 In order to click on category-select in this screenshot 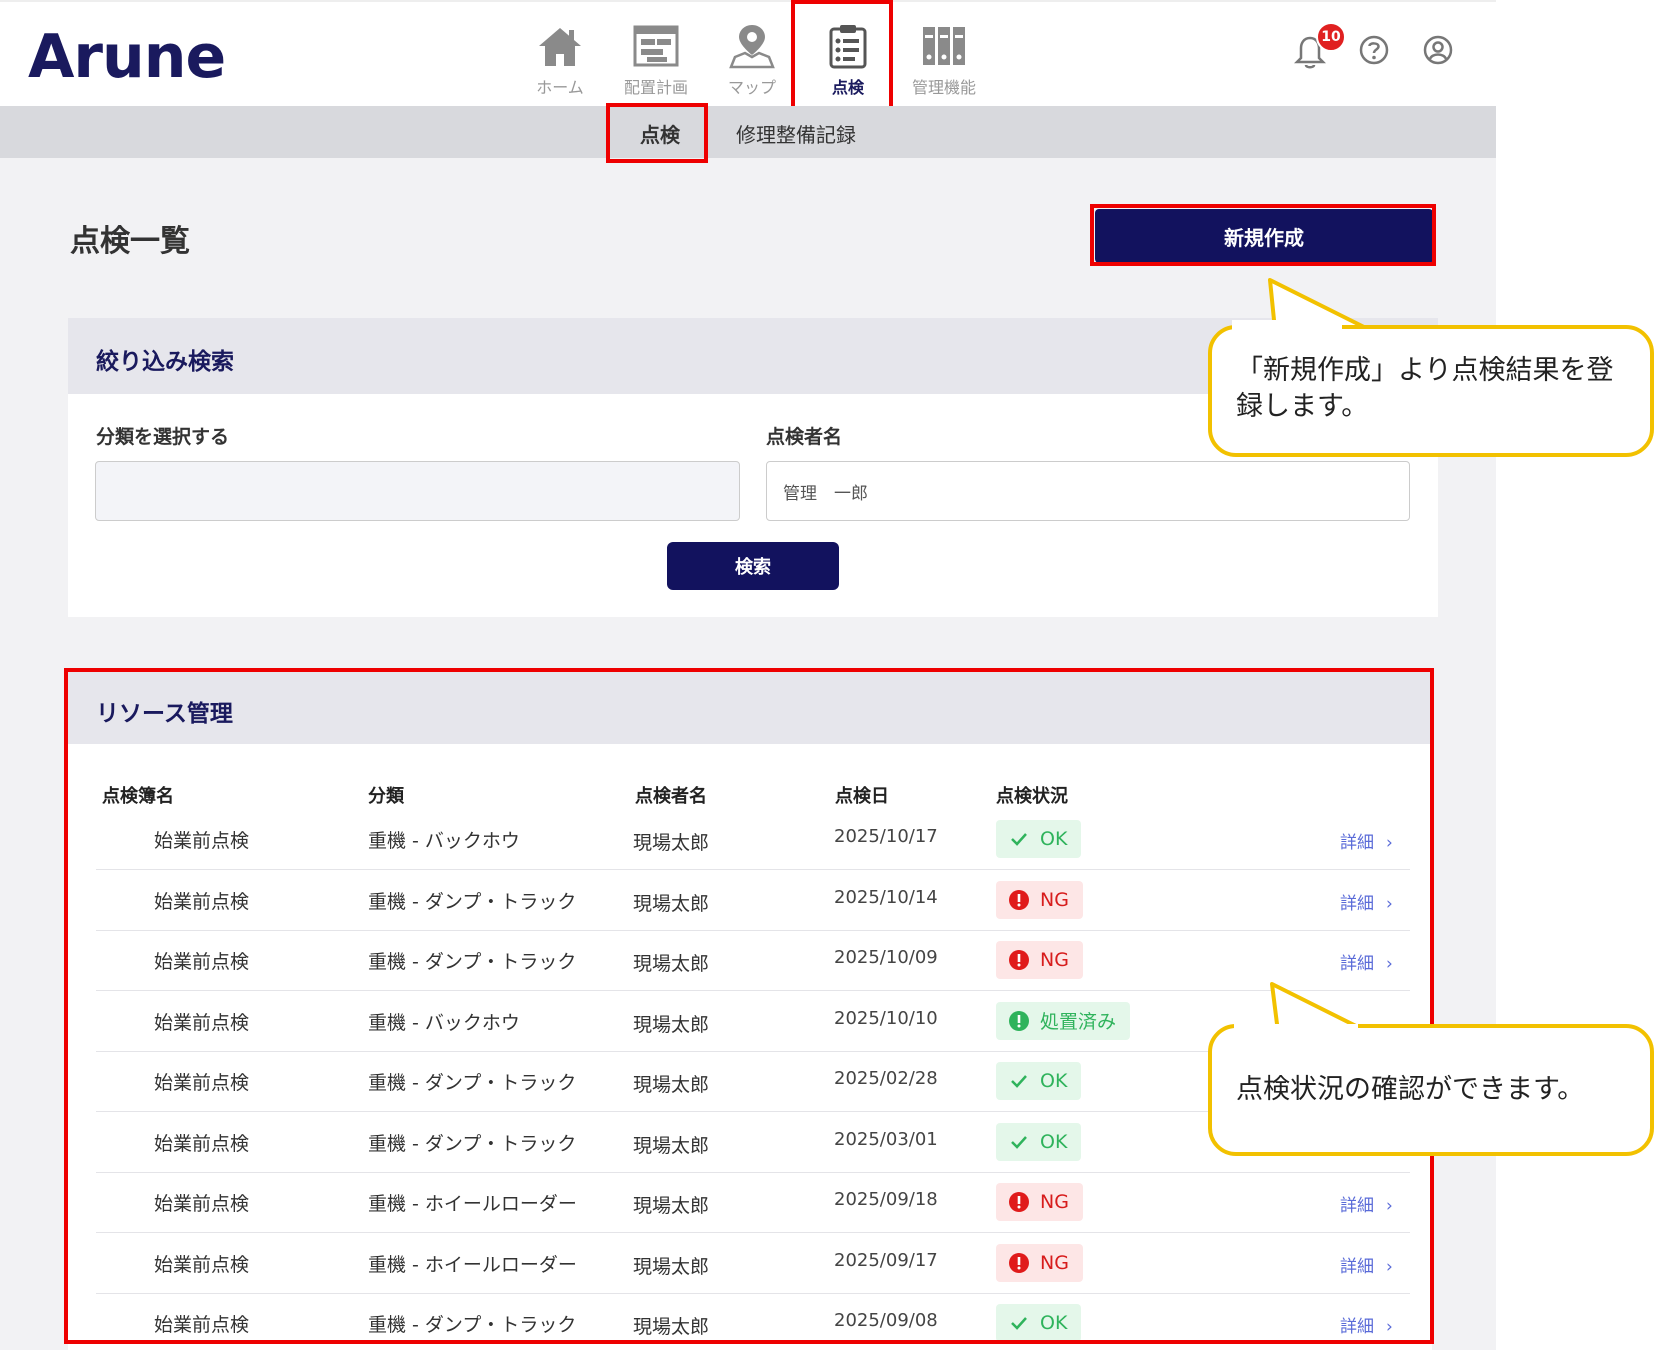, I will do `click(417, 491)`.